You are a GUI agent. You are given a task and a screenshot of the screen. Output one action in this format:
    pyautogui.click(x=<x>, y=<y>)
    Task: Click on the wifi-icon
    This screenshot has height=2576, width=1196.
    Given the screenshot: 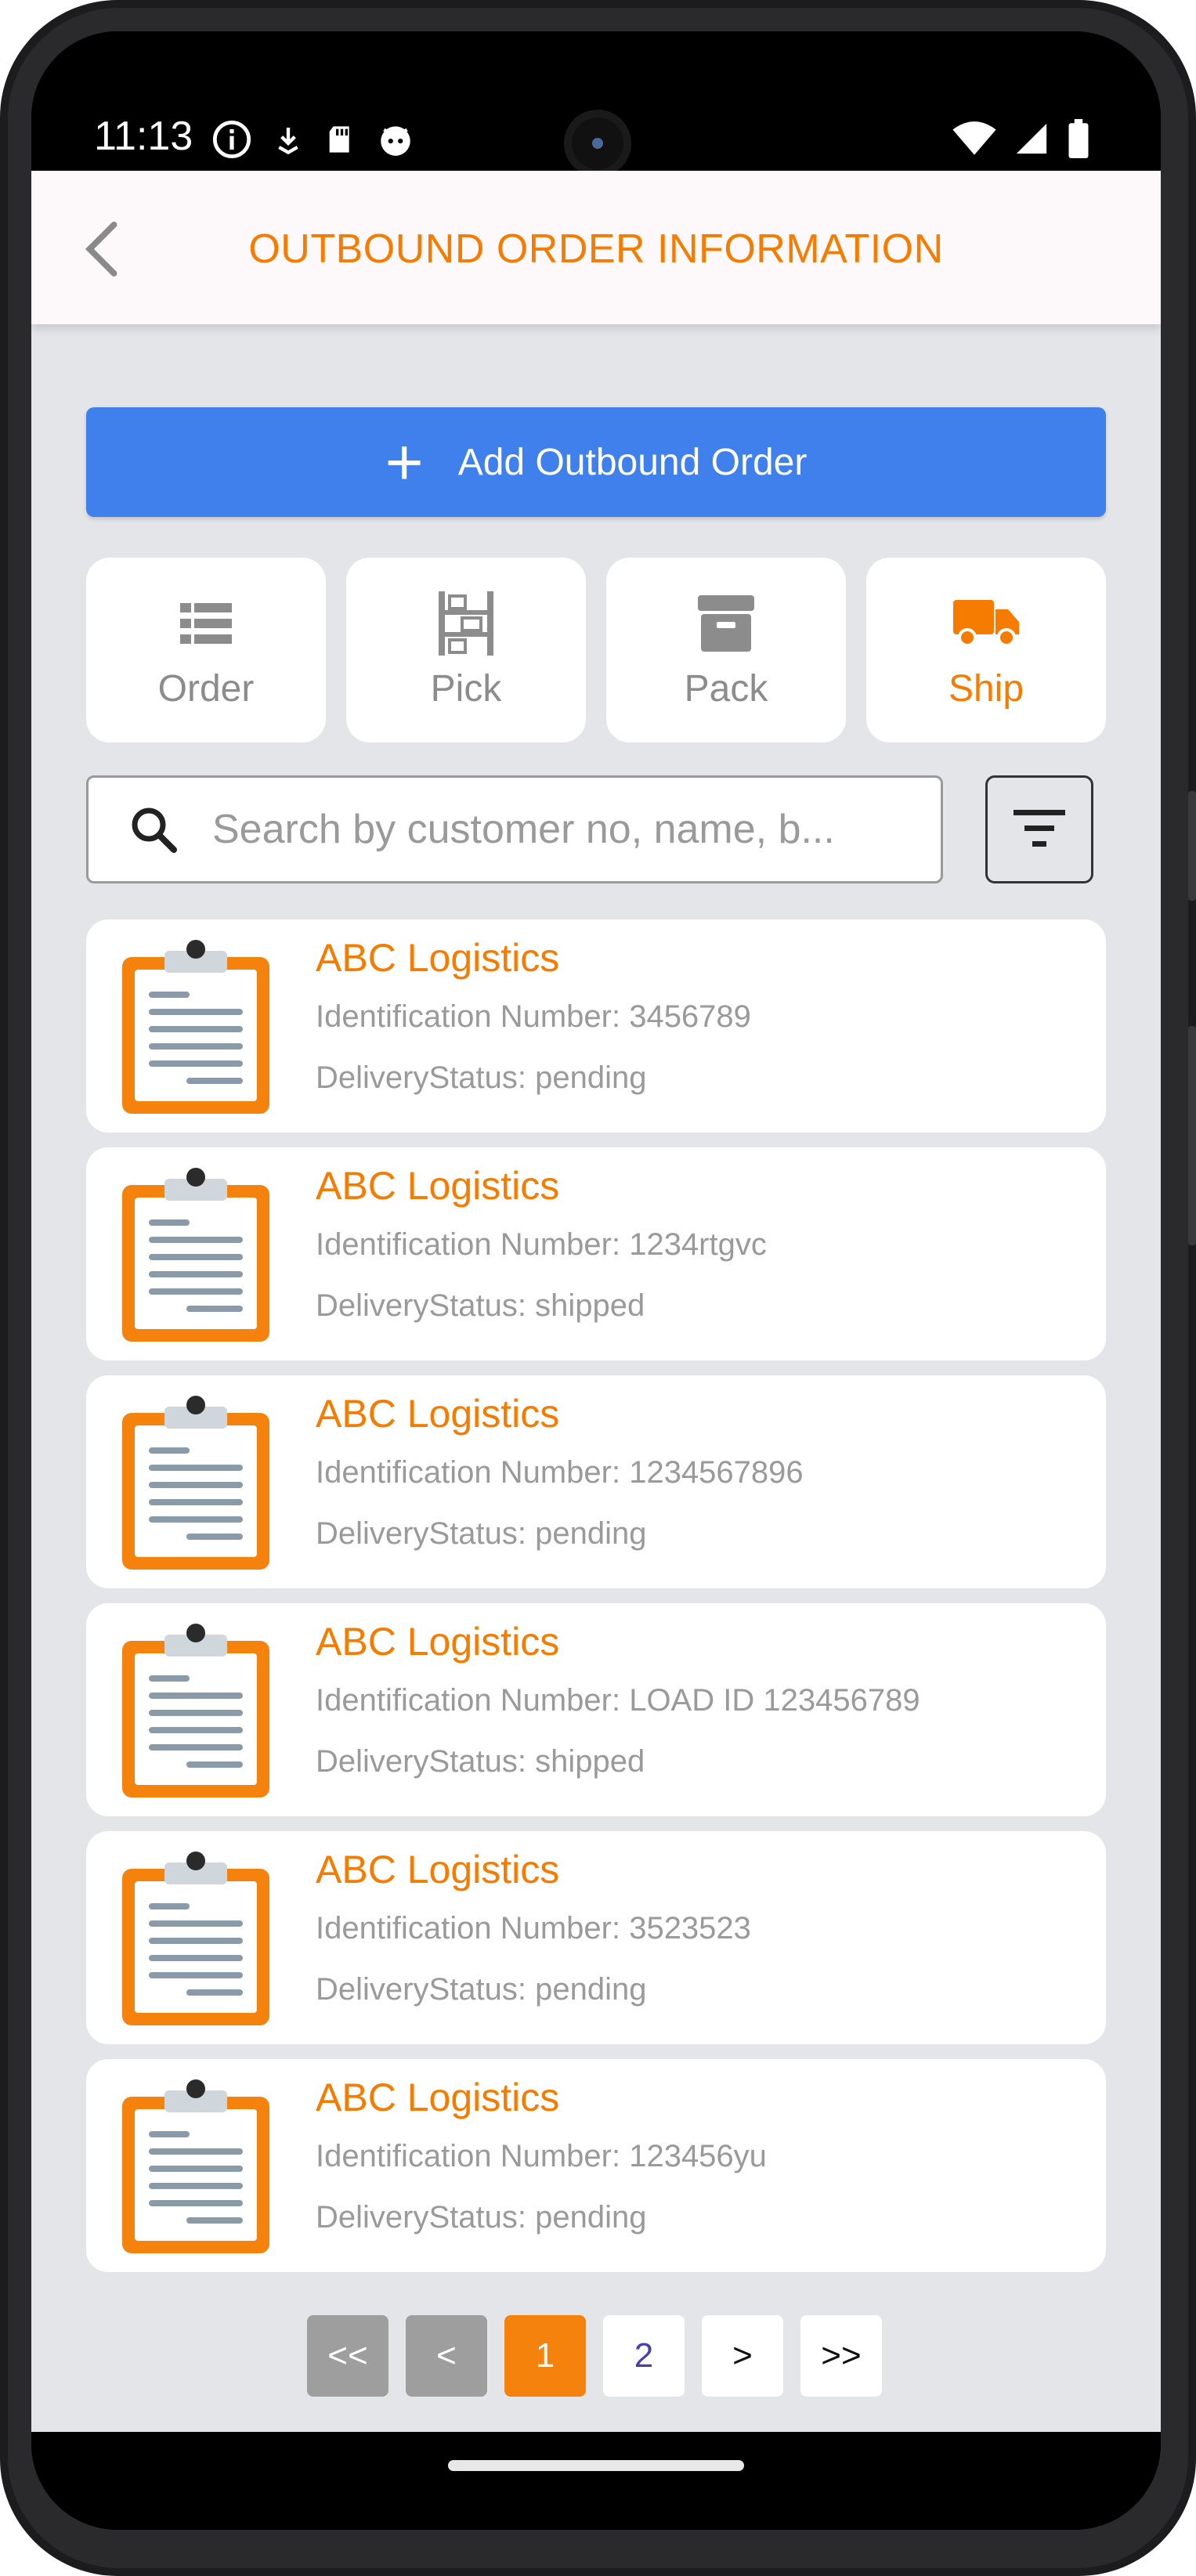 What is the action you would take?
    pyautogui.click(x=974, y=138)
    